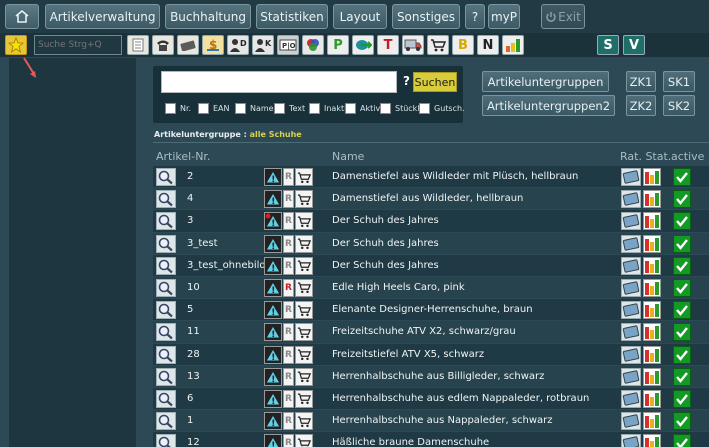 The width and height of the screenshot is (709, 447). What do you see at coordinates (289, 108) in the screenshot?
I see `option-text: Text` at bounding box center [289, 108].